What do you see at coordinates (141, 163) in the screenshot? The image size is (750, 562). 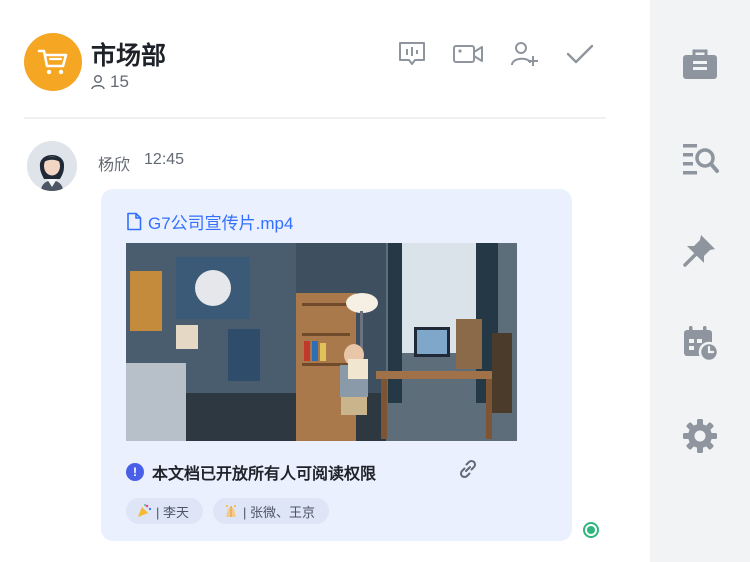 I see `message-meta: 杨欣 12:45` at bounding box center [141, 163].